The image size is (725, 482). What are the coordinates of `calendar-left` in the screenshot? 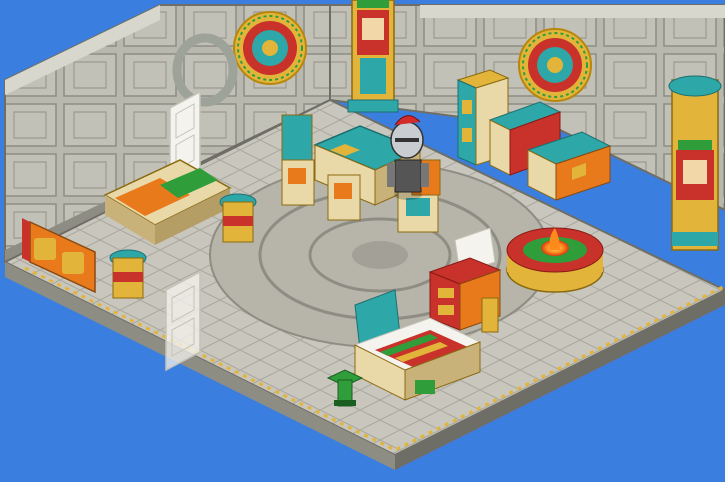 It's located at (270, 48).